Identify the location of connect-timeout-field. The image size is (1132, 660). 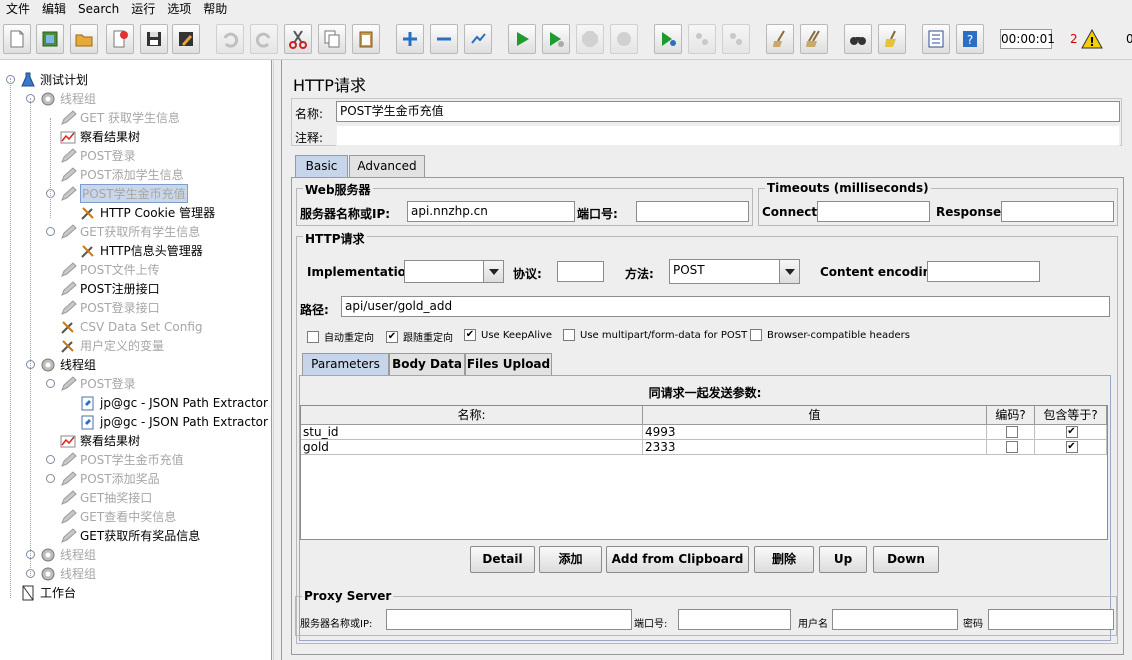
(873, 211).